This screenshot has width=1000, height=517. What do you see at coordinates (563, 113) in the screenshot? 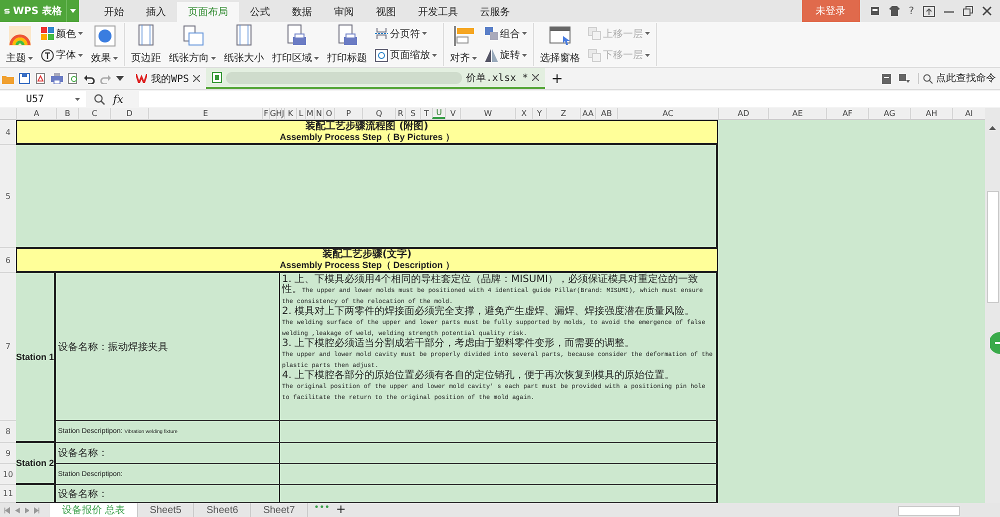
I see `column-header: Z` at bounding box center [563, 113].